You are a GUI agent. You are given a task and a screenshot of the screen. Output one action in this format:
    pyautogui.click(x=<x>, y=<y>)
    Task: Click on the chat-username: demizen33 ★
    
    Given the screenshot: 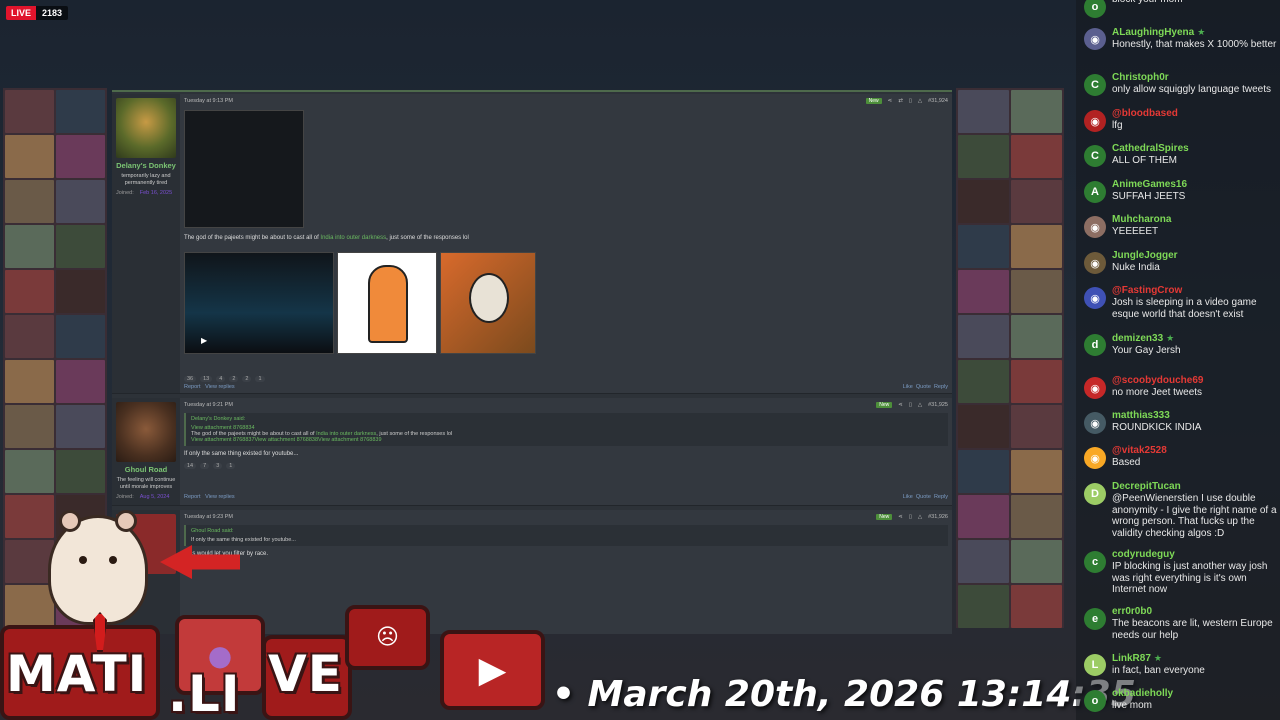 What is the action you would take?
    pyautogui.click(x=1195, y=338)
    